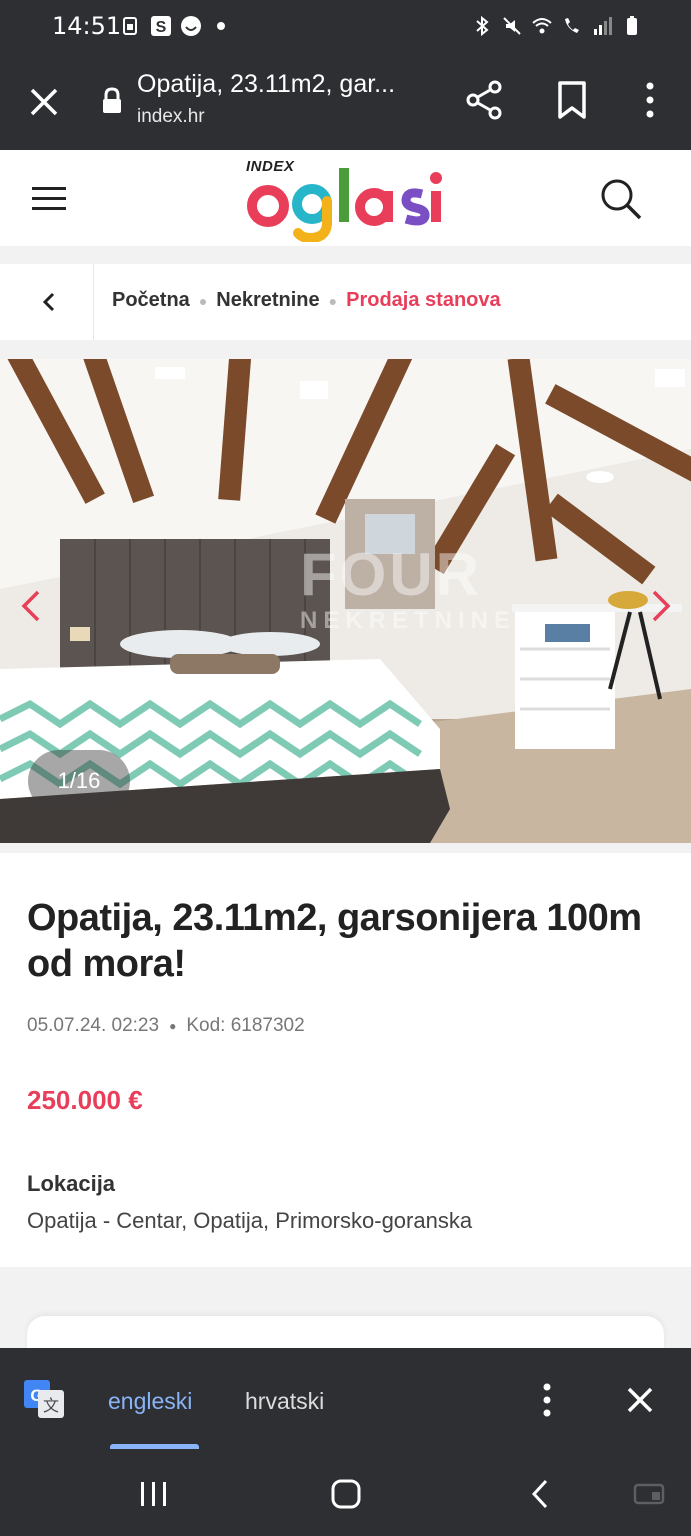 Image resolution: width=691 pixels, height=1536 pixels. I want to click on listing-date: 05.07.24. 02:23, so click(93, 1025).